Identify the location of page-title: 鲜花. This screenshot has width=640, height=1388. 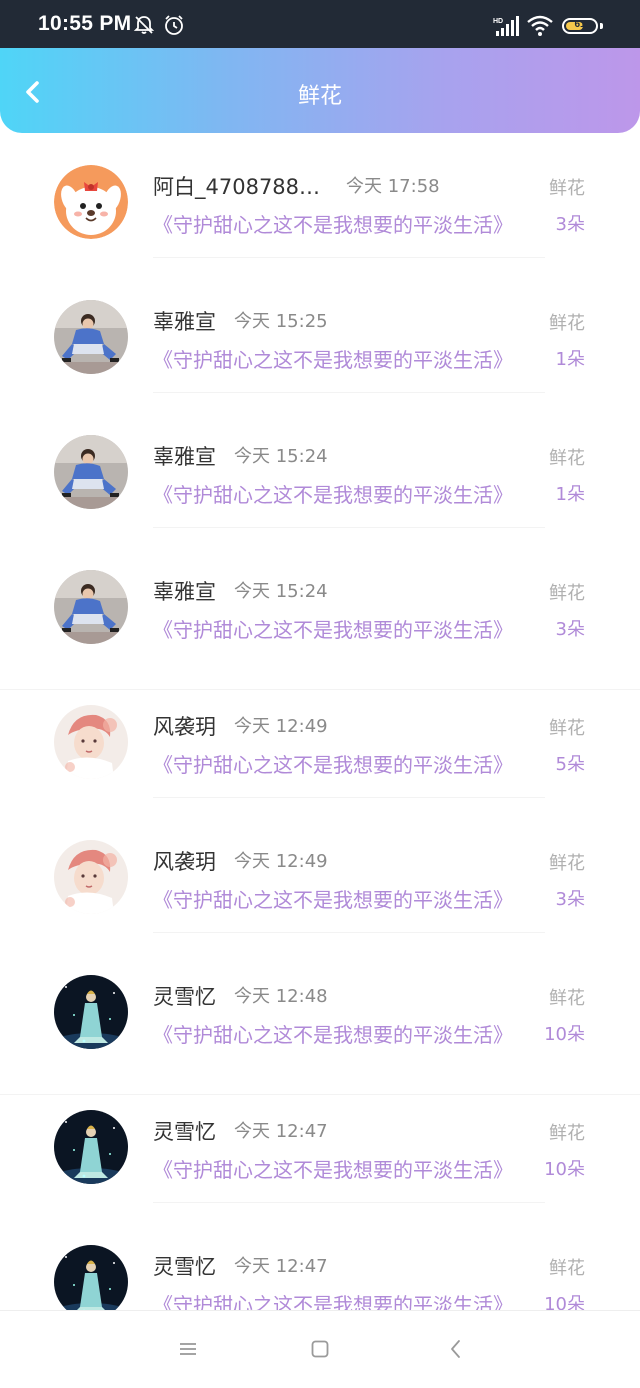
(320, 94).